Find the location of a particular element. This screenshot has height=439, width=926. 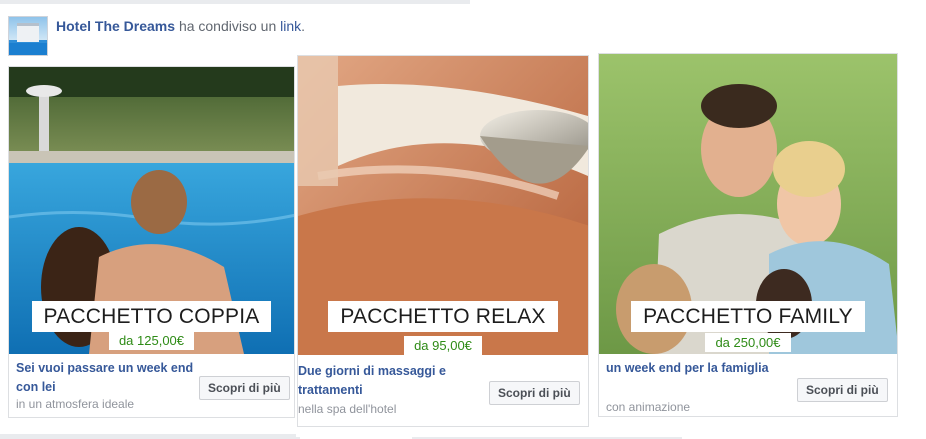

shared-link: link is located at coordinates (290, 26).